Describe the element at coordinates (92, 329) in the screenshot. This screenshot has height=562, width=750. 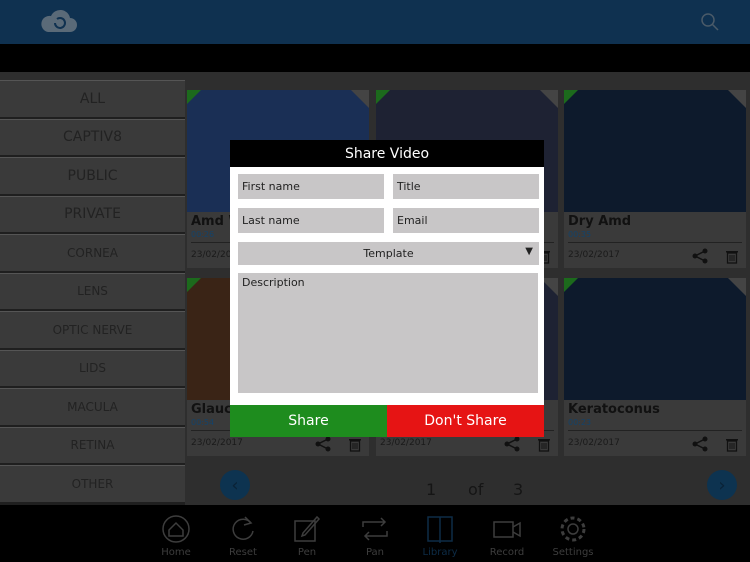
I see `sidebar-item-optic-nerve: OPTIC NERVE` at that location.